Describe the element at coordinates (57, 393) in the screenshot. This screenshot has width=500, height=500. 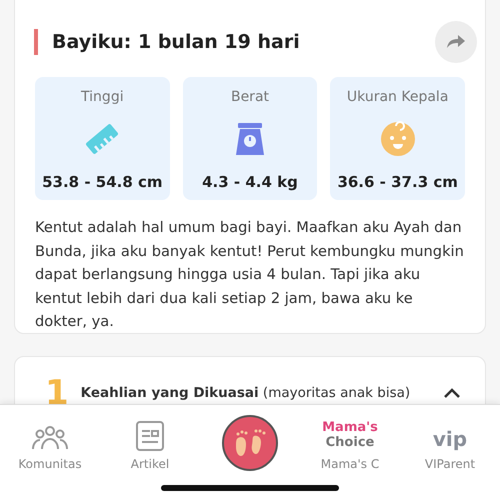
I see `step-number: 1` at that location.